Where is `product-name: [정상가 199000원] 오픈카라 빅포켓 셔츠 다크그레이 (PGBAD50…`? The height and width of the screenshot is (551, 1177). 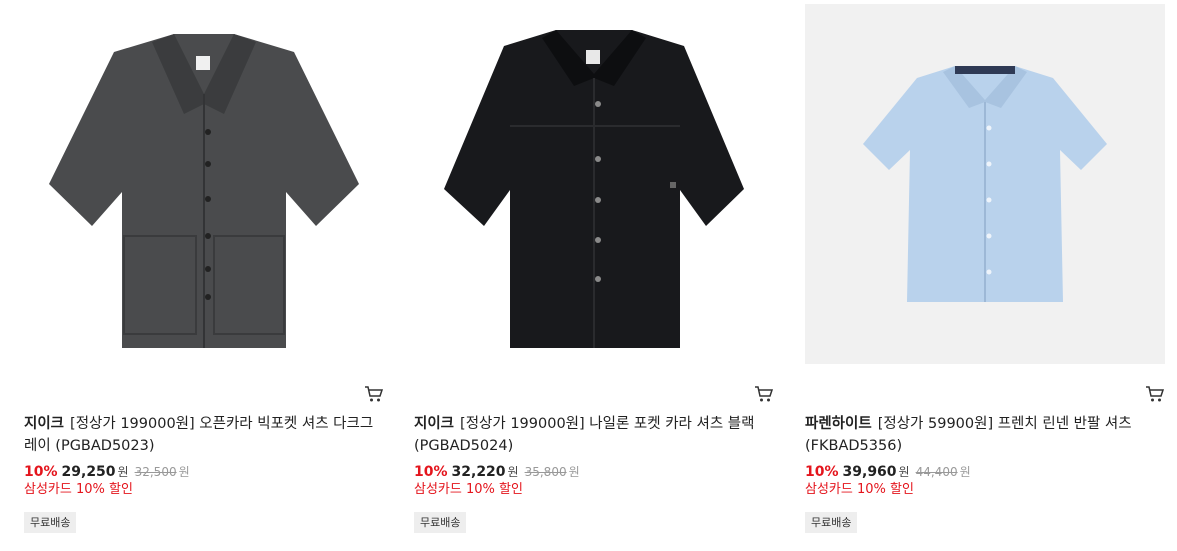
product-name: [정상가 199000원] 오픈카라 빅포켓 셔츠 다크그레이 (PGBAD50… is located at coordinates (199, 435).